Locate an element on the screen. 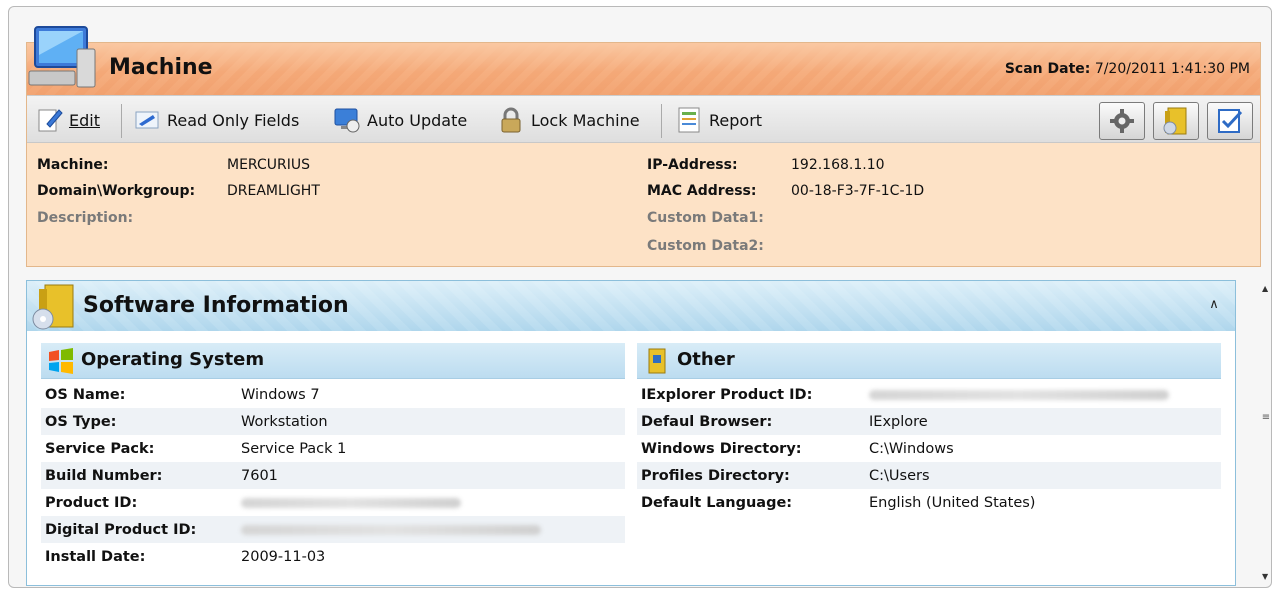 This screenshot has height=592, width=1280. custom-data2-label: Custom Data2: is located at coordinates (705, 246).